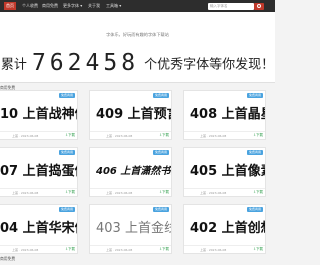 This screenshot has height=265, width=320. I want to click on font-card: 免费商用 04 上首华宋体上首 · 2023-06-08 ⇩下载, so click(39, 229).